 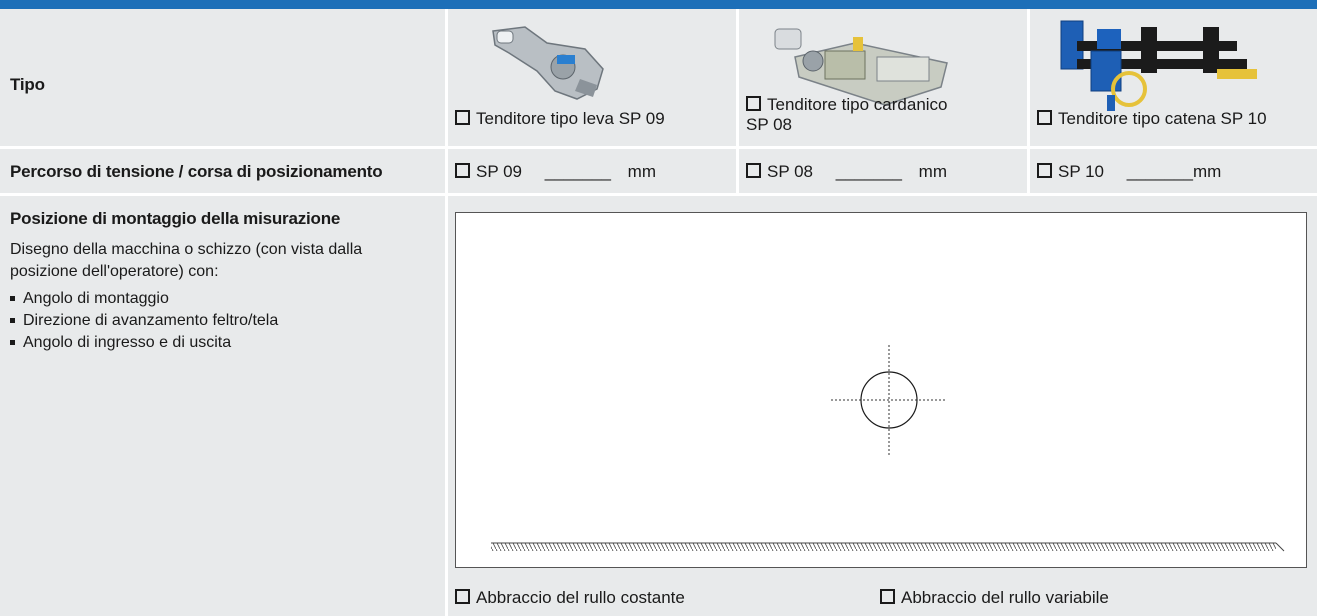 What do you see at coordinates (883, 547) in the screenshot?
I see `ground-hatch` at bounding box center [883, 547].